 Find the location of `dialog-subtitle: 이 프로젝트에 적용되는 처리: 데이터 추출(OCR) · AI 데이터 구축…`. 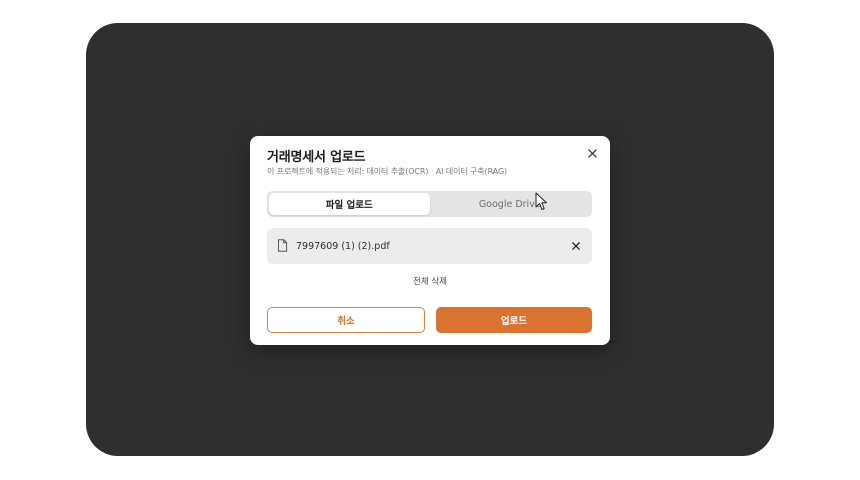

dialog-subtitle: 이 프로젝트에 적용되는 처리: 데이터 추출(OCR) · AI 데이터 구축… is located at coordinates (387, 171).